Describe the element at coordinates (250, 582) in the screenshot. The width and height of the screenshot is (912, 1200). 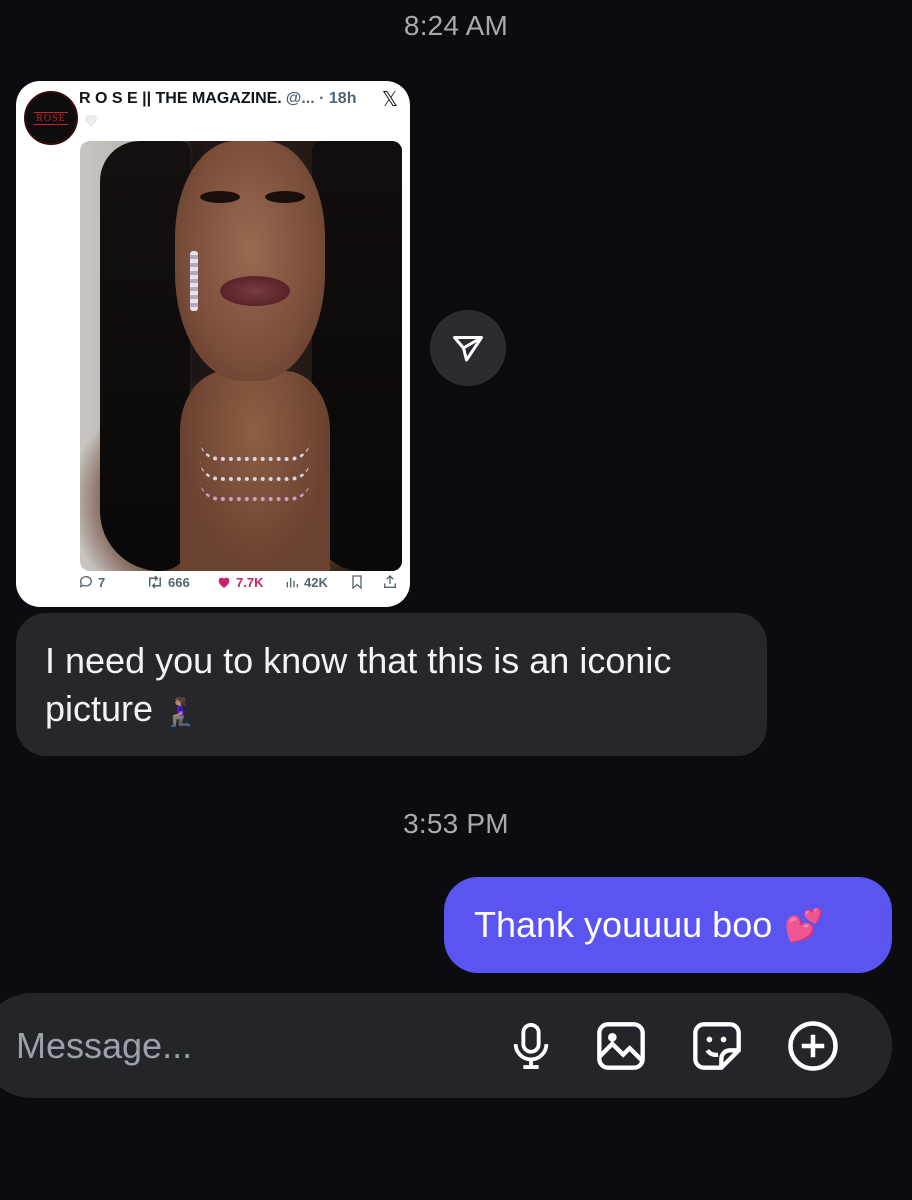
I see `like-count: 7.7K` at that location.